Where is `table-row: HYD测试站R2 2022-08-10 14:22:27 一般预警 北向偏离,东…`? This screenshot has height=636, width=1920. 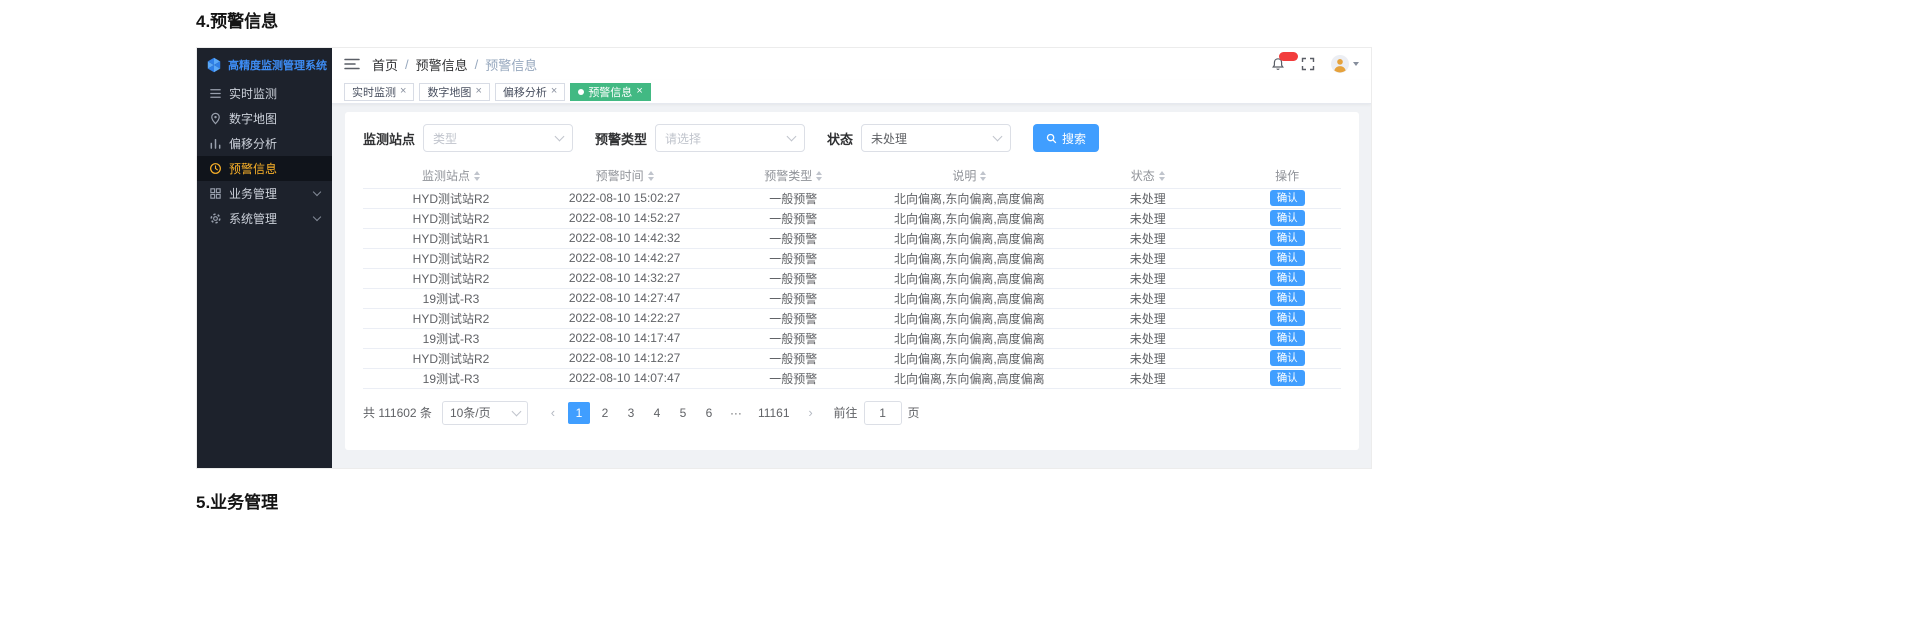 table-row: HYD测试站R2 2022-08-10 14:22:27 一般预警 北向偏离,东… is located at coordinates (852, 318).